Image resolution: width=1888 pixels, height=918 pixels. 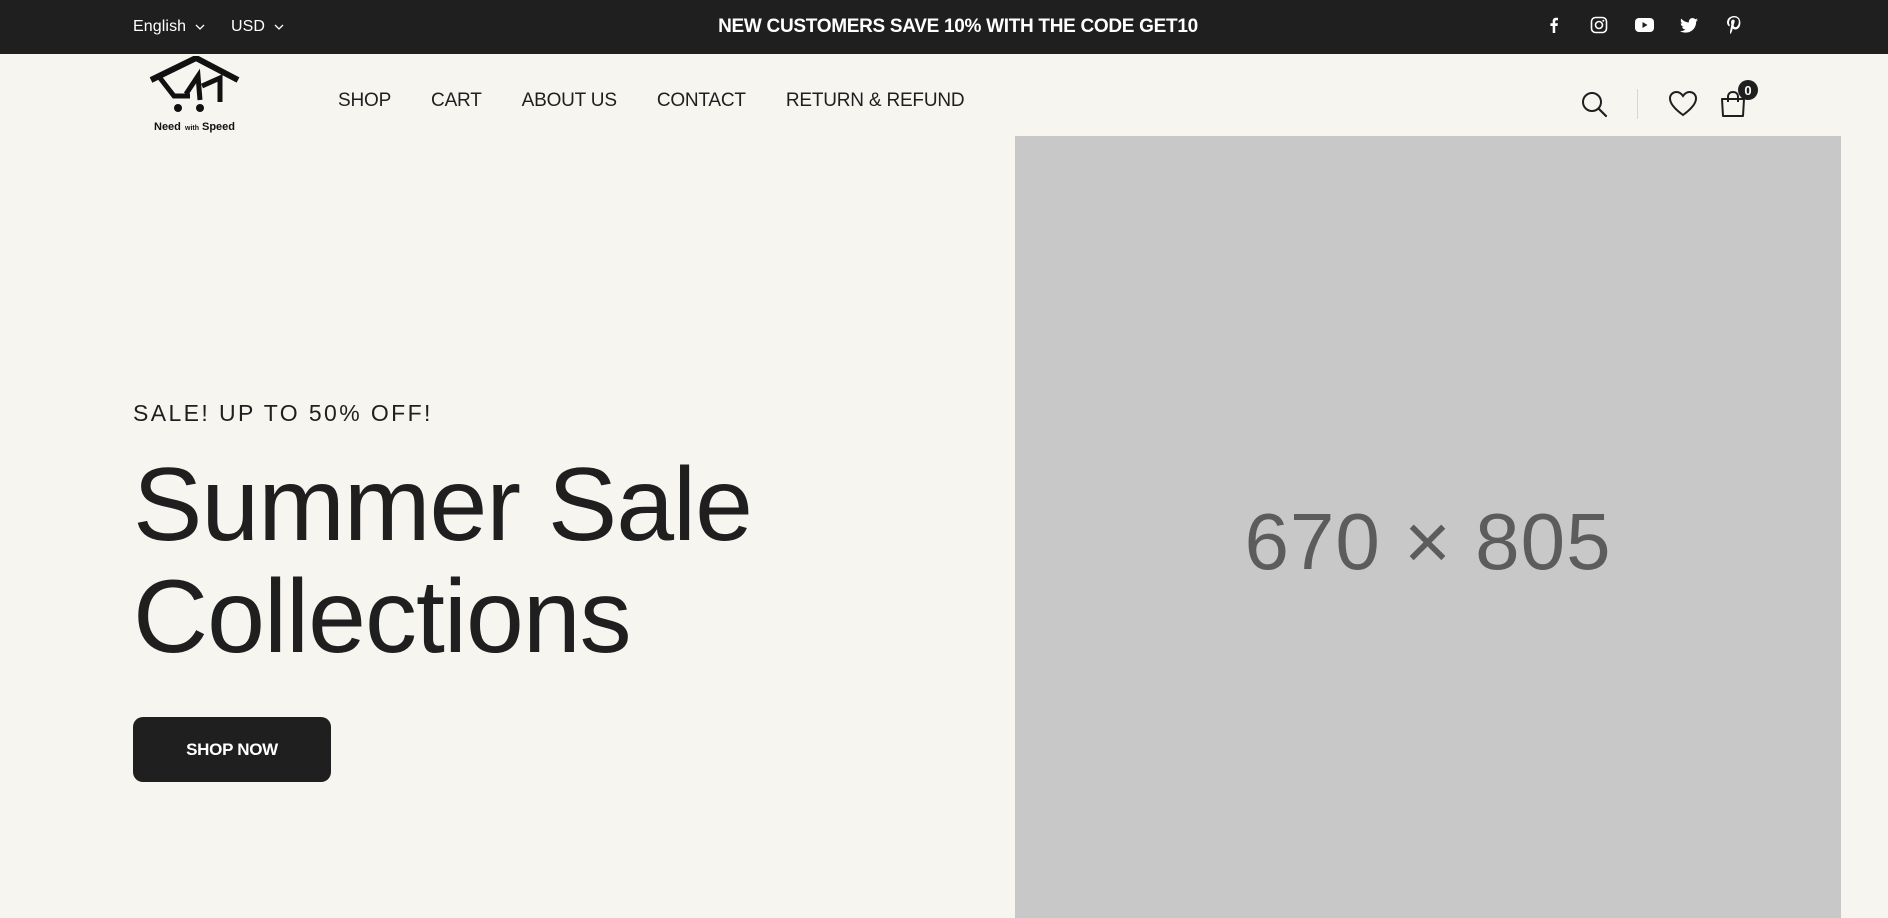 What do you see at coordinates (1637, 104) in the screenshot?
I see `header-divider` at bounding box center [1637, 104].